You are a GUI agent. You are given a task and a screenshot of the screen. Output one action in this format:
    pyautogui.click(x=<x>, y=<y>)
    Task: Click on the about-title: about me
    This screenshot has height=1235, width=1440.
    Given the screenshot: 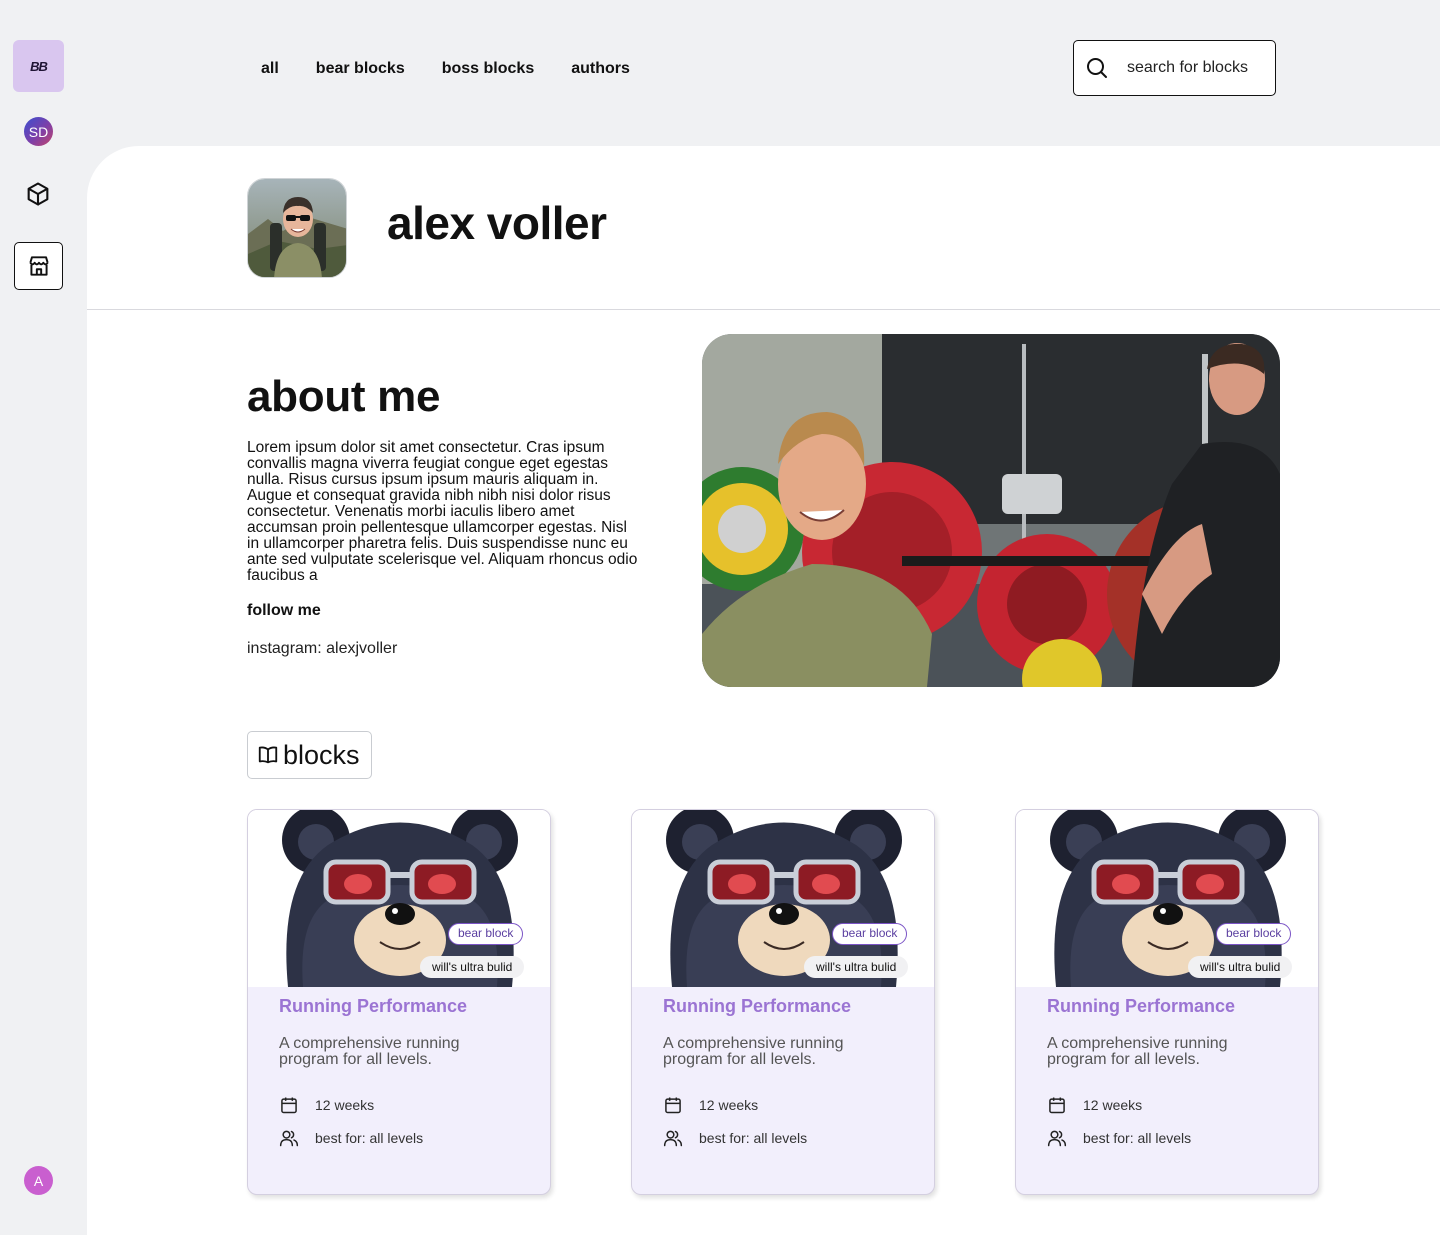 What is the action you would take?
    pyautogui.click(x=344, y=396)
    